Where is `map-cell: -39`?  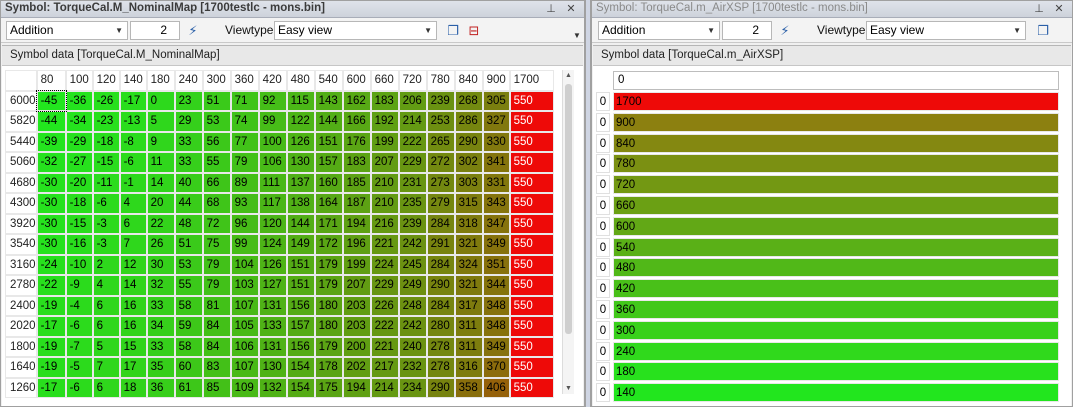
map-cell: -39 is located at coordinates (51, 141).